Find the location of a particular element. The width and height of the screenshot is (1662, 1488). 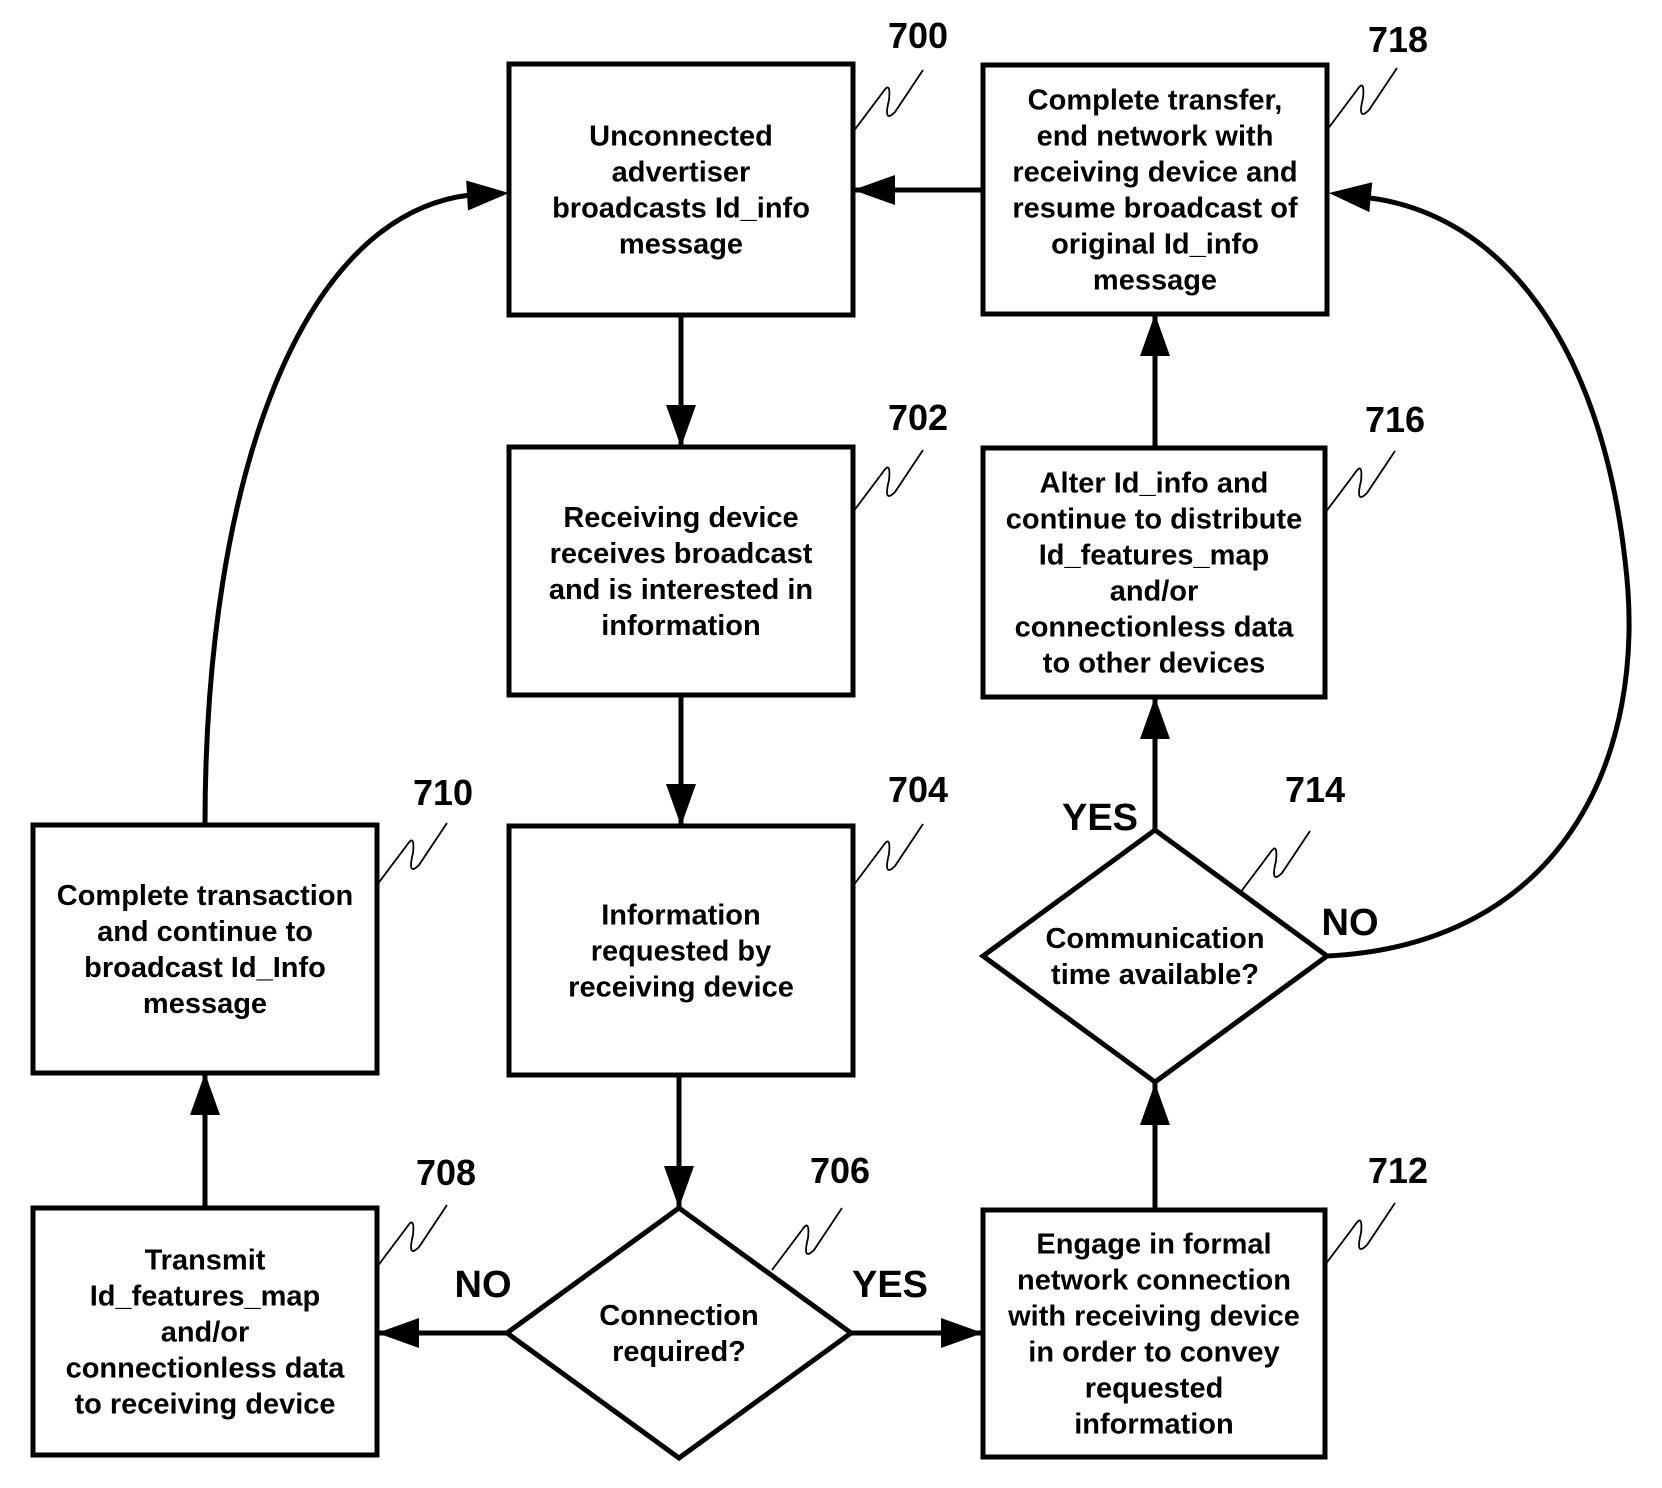

node-text-line: advertiser is located at coordinates (681, 173).